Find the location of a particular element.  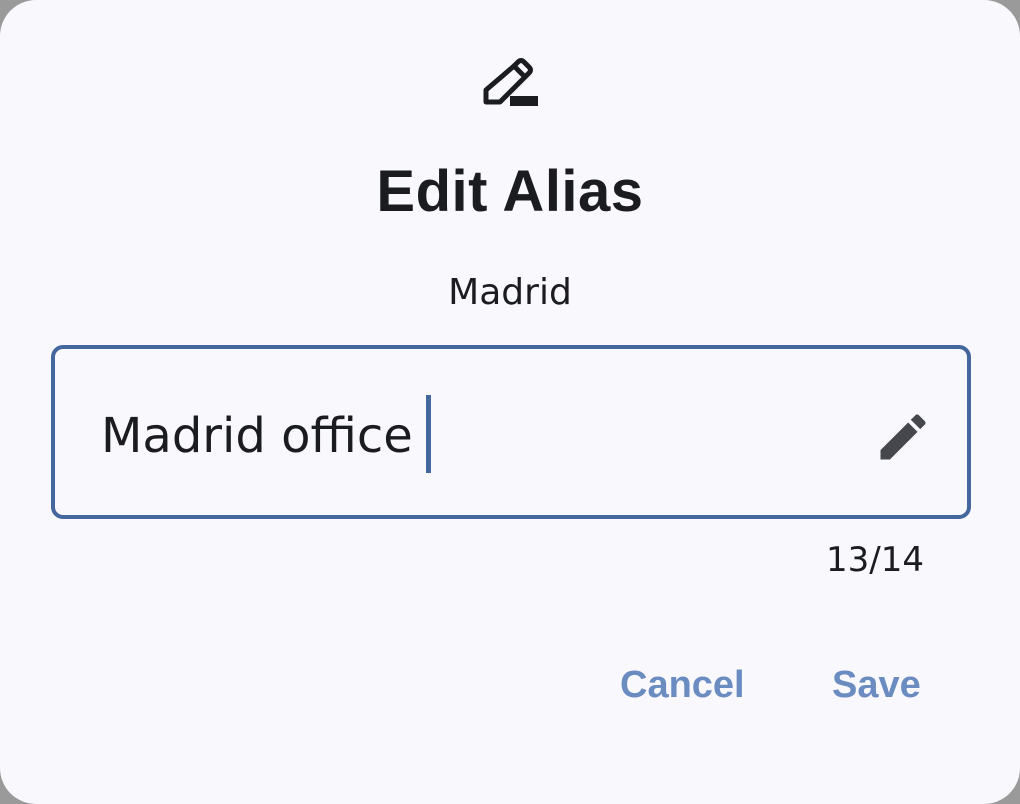

text-cursor is located at coordinates (428, 434).